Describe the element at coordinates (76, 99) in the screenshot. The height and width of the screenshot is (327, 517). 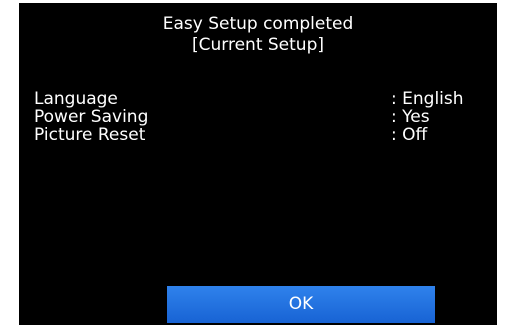
I see `setting-label-language: Language` at that location.